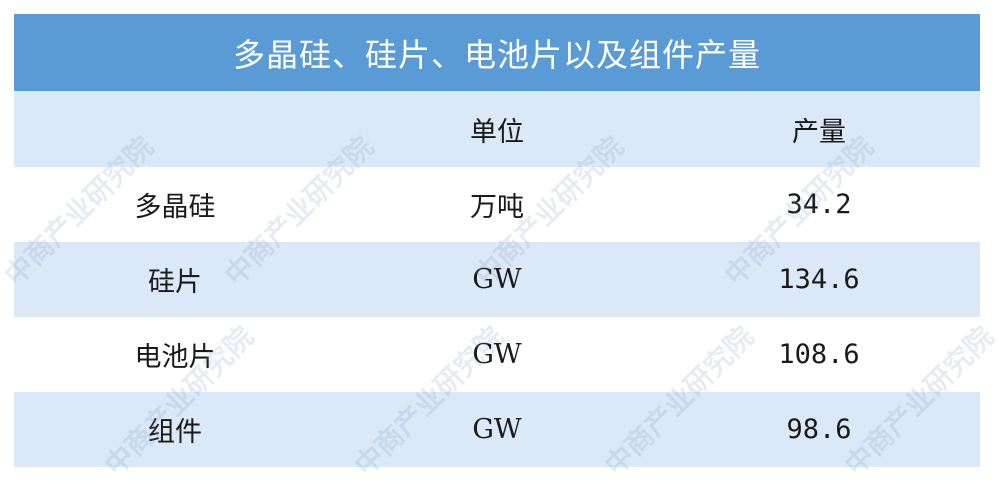 The width and height of the screenshot is (998, 484). Describe the element at coordinates (175, 432) in the screenshot. I see `row-name: 组件` at that location.